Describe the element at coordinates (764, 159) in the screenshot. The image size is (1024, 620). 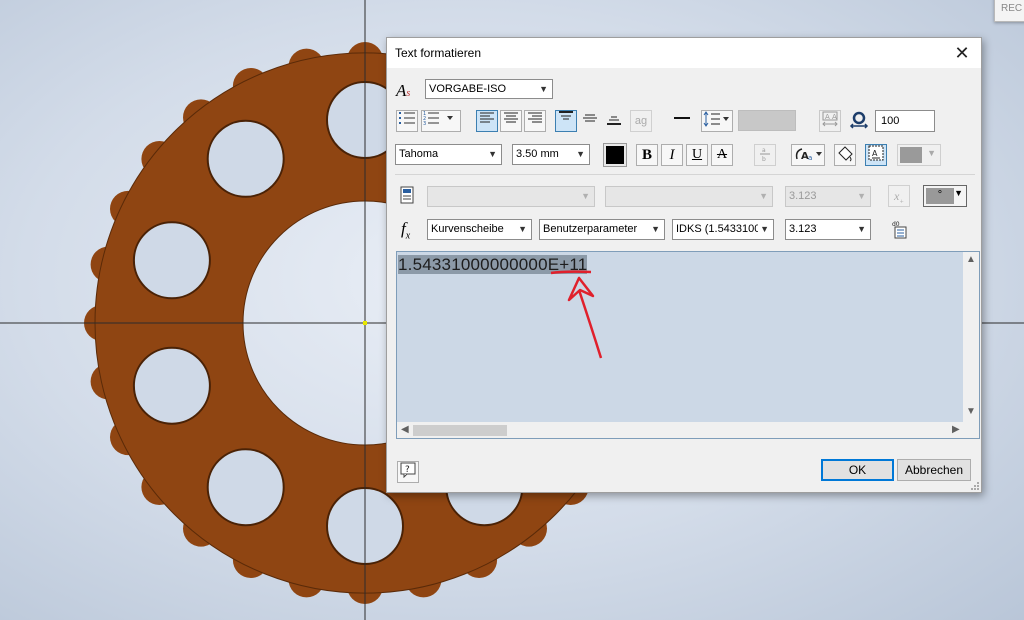
I see `svg-text: b` at that location.